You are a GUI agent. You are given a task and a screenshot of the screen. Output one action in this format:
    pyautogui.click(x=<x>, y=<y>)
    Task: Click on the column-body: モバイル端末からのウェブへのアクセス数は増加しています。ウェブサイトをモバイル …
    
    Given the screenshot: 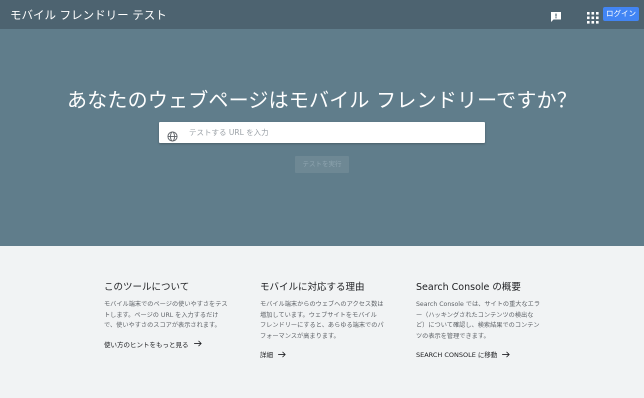 What is the action you would take?
    pyautogui.click(x=322, y=320)
    